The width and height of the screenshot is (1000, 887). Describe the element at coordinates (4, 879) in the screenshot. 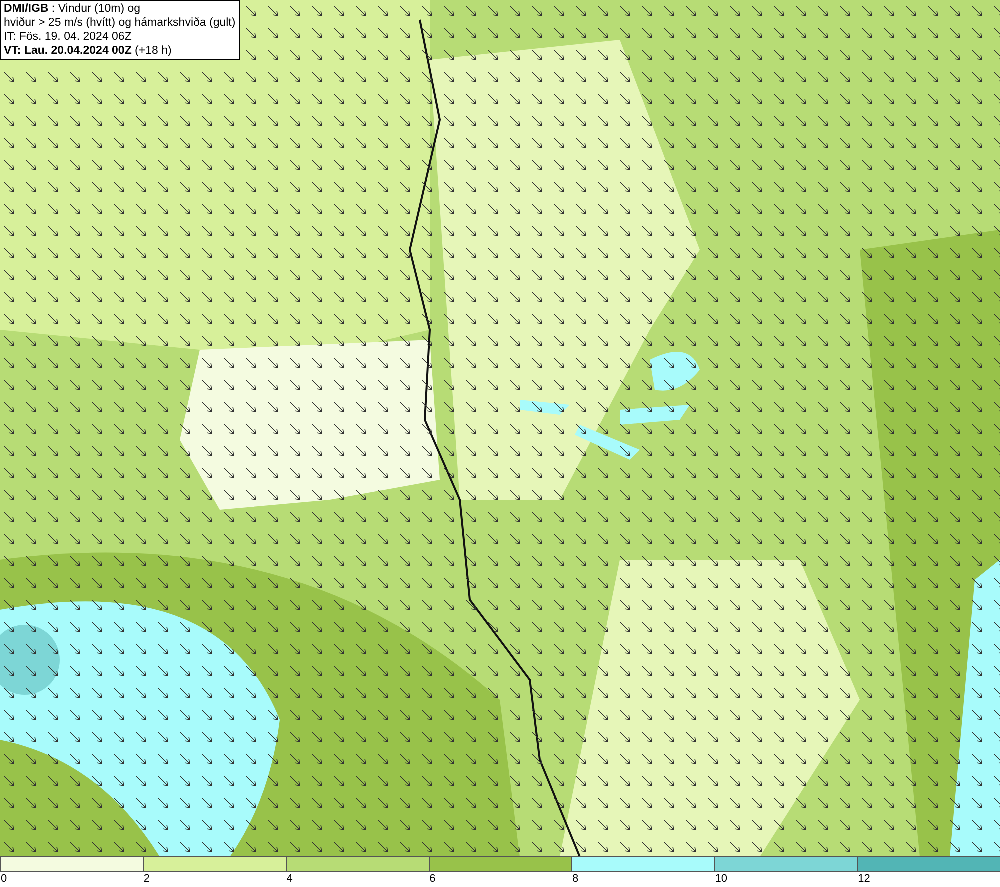

I see `legend-tick-label: 0` at that location.